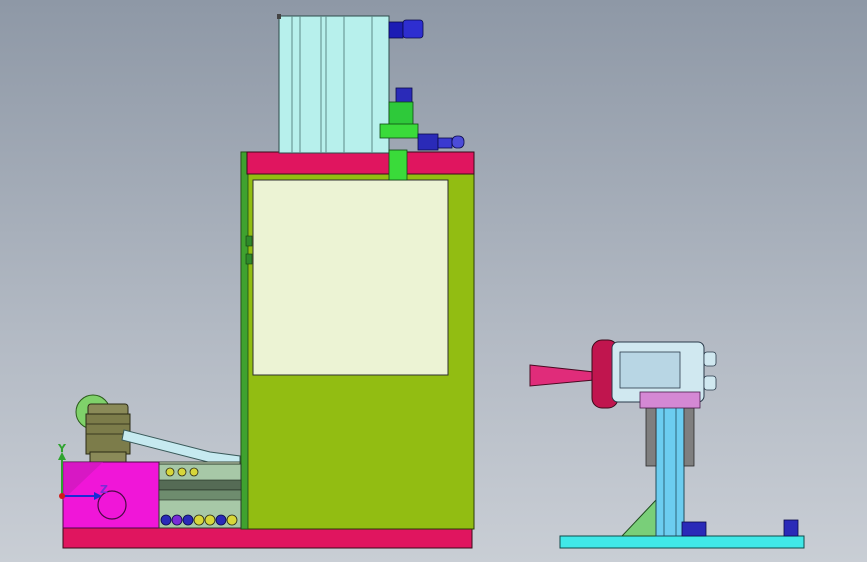 Image resolution: width=867 pixels, height=562 pixels. Describe the element at coordinates (267, 538) in the screenshot. I see `machine-base-plate` at that location.